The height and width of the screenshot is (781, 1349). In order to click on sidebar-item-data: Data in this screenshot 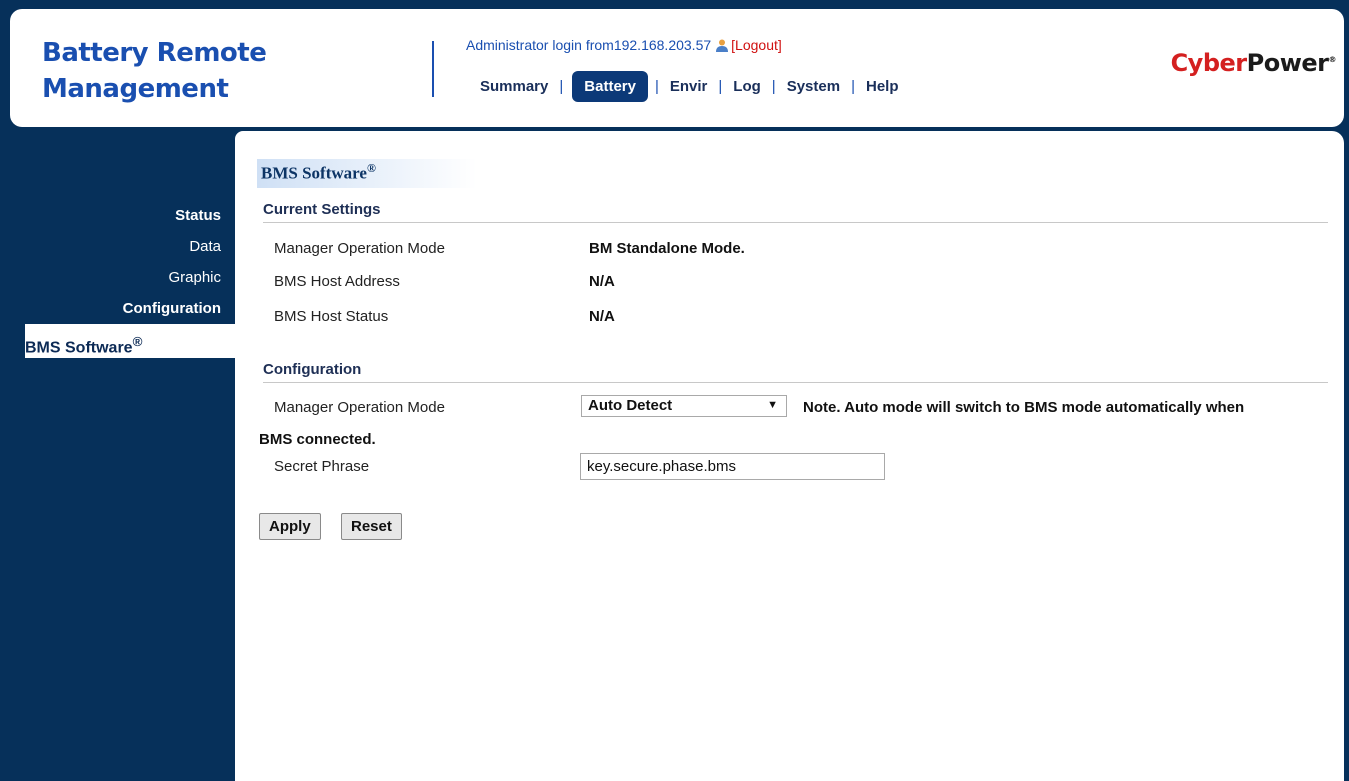, I will do `click(117, 246)`.